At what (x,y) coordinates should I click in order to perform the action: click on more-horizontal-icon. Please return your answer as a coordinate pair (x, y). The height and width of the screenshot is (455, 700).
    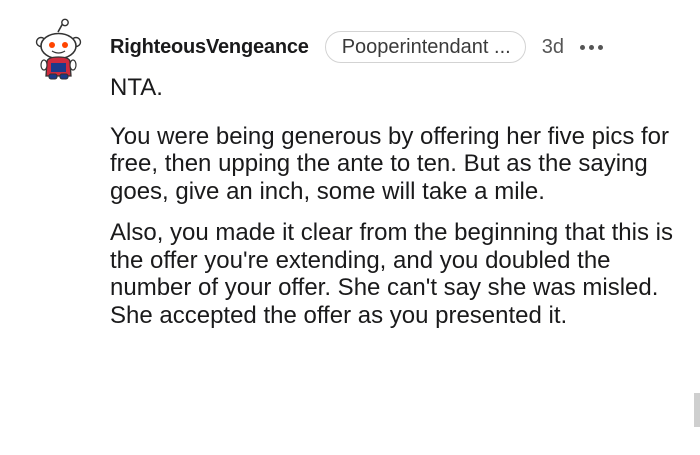
    Looking at the image, I should click on (582, 47).